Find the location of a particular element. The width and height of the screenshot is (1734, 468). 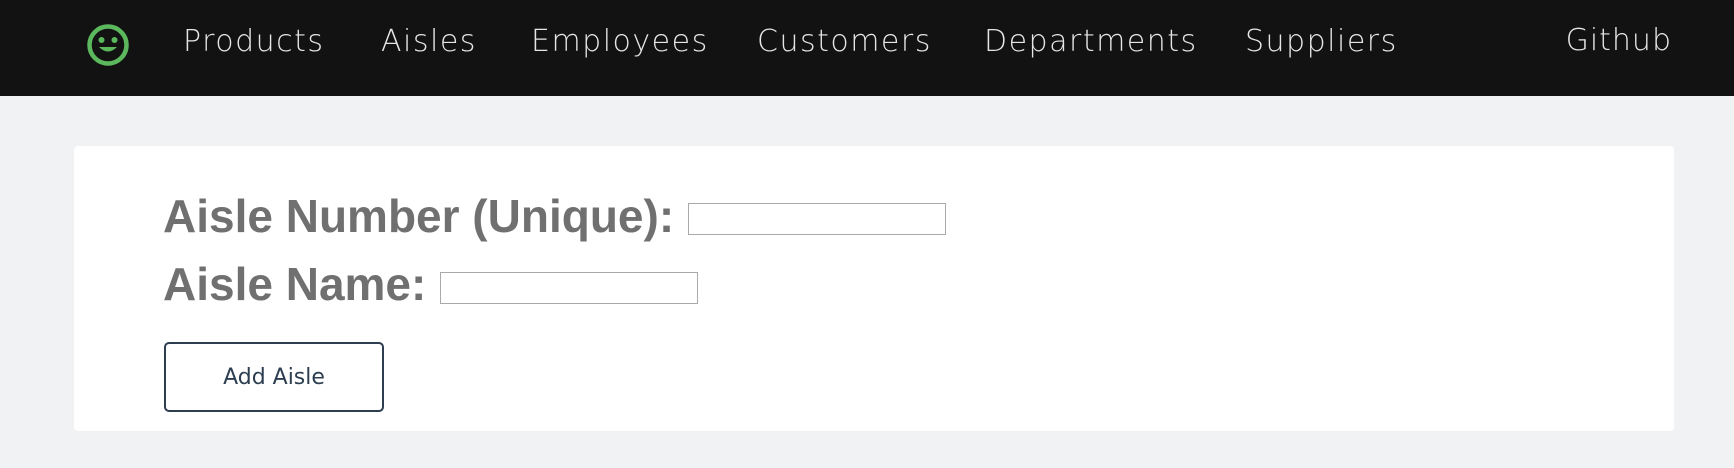

nav-link-suppliers: Suppliers is located at coordinates (1321, 42).